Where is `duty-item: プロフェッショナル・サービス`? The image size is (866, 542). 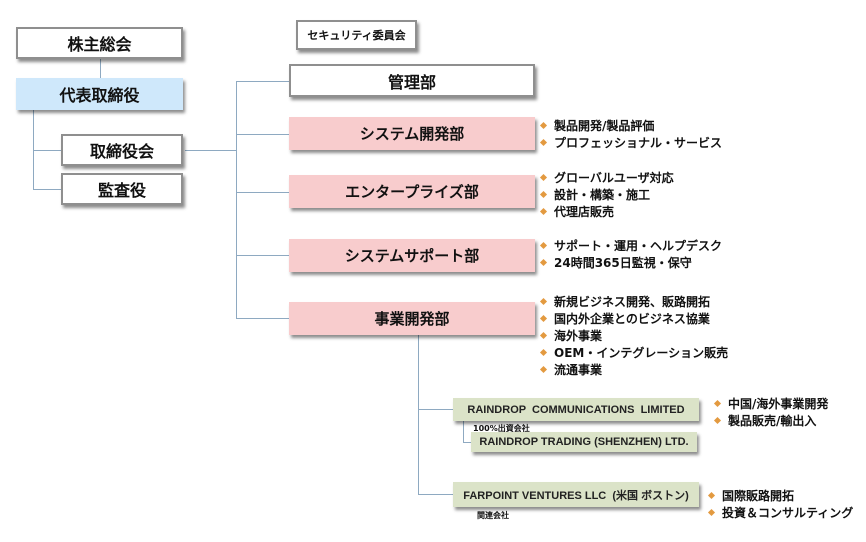 duty-item: プロフェッショナル・サービス is located at coordinates (630, 142).